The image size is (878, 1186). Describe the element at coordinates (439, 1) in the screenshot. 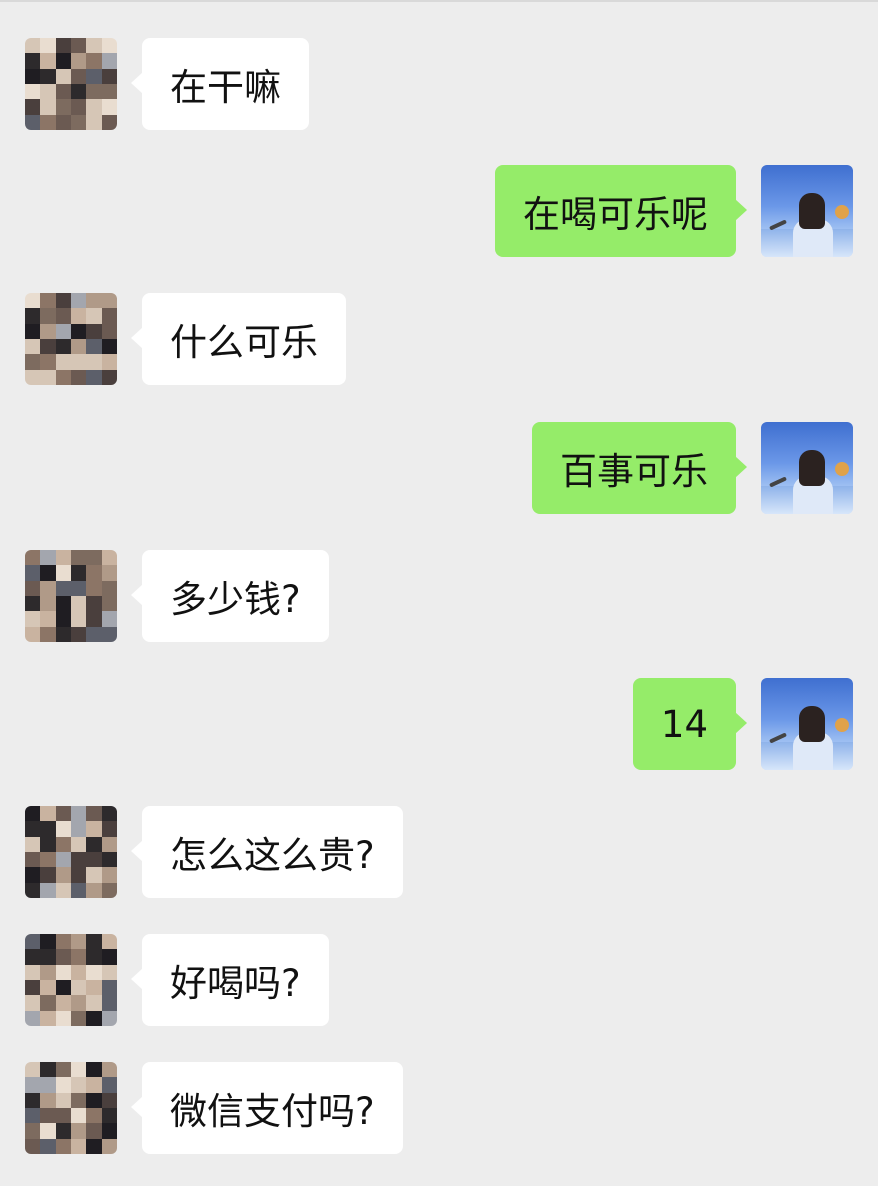

I see `top-divider` at that location.